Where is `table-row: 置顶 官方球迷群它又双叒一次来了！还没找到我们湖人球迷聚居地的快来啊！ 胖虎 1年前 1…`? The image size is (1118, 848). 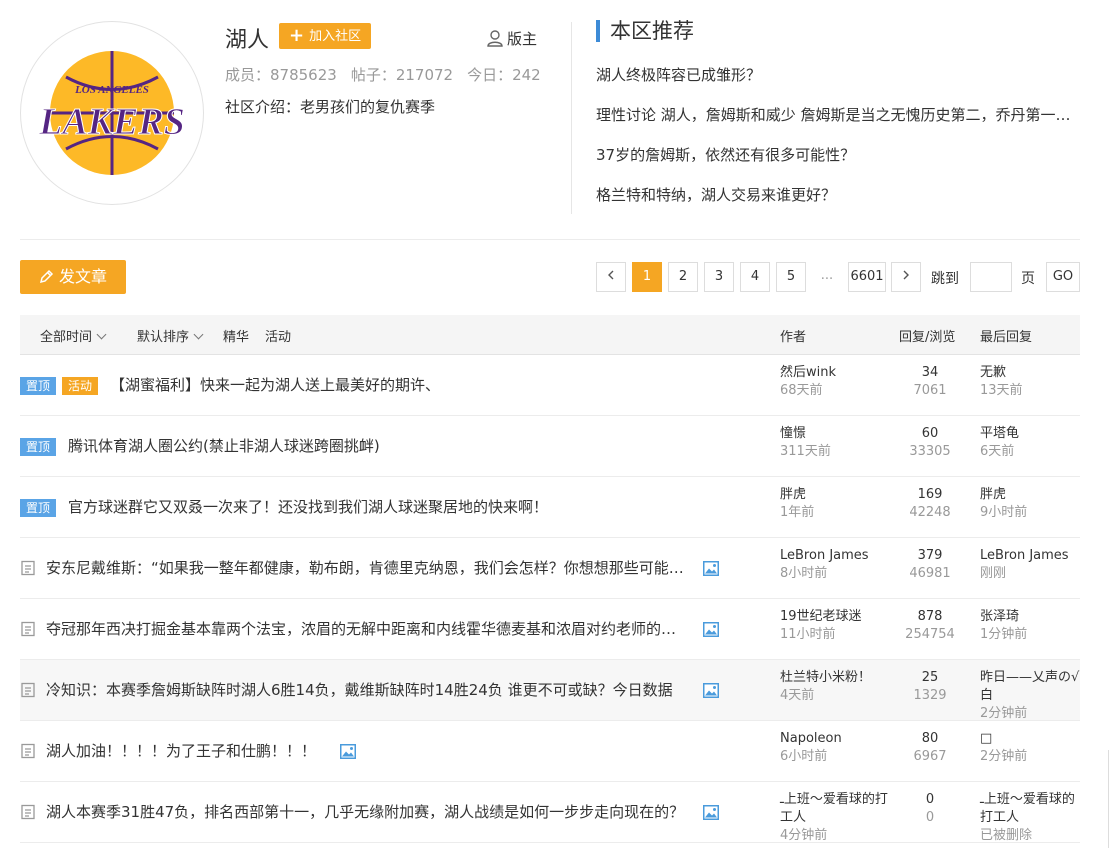 table-row: 置顶 官方球迷群它又双叒一次来了！还没找到我们湖人球迷聚居地的快来啊！ 胖虎 1年前 1… is located at coordinates (550, 507).